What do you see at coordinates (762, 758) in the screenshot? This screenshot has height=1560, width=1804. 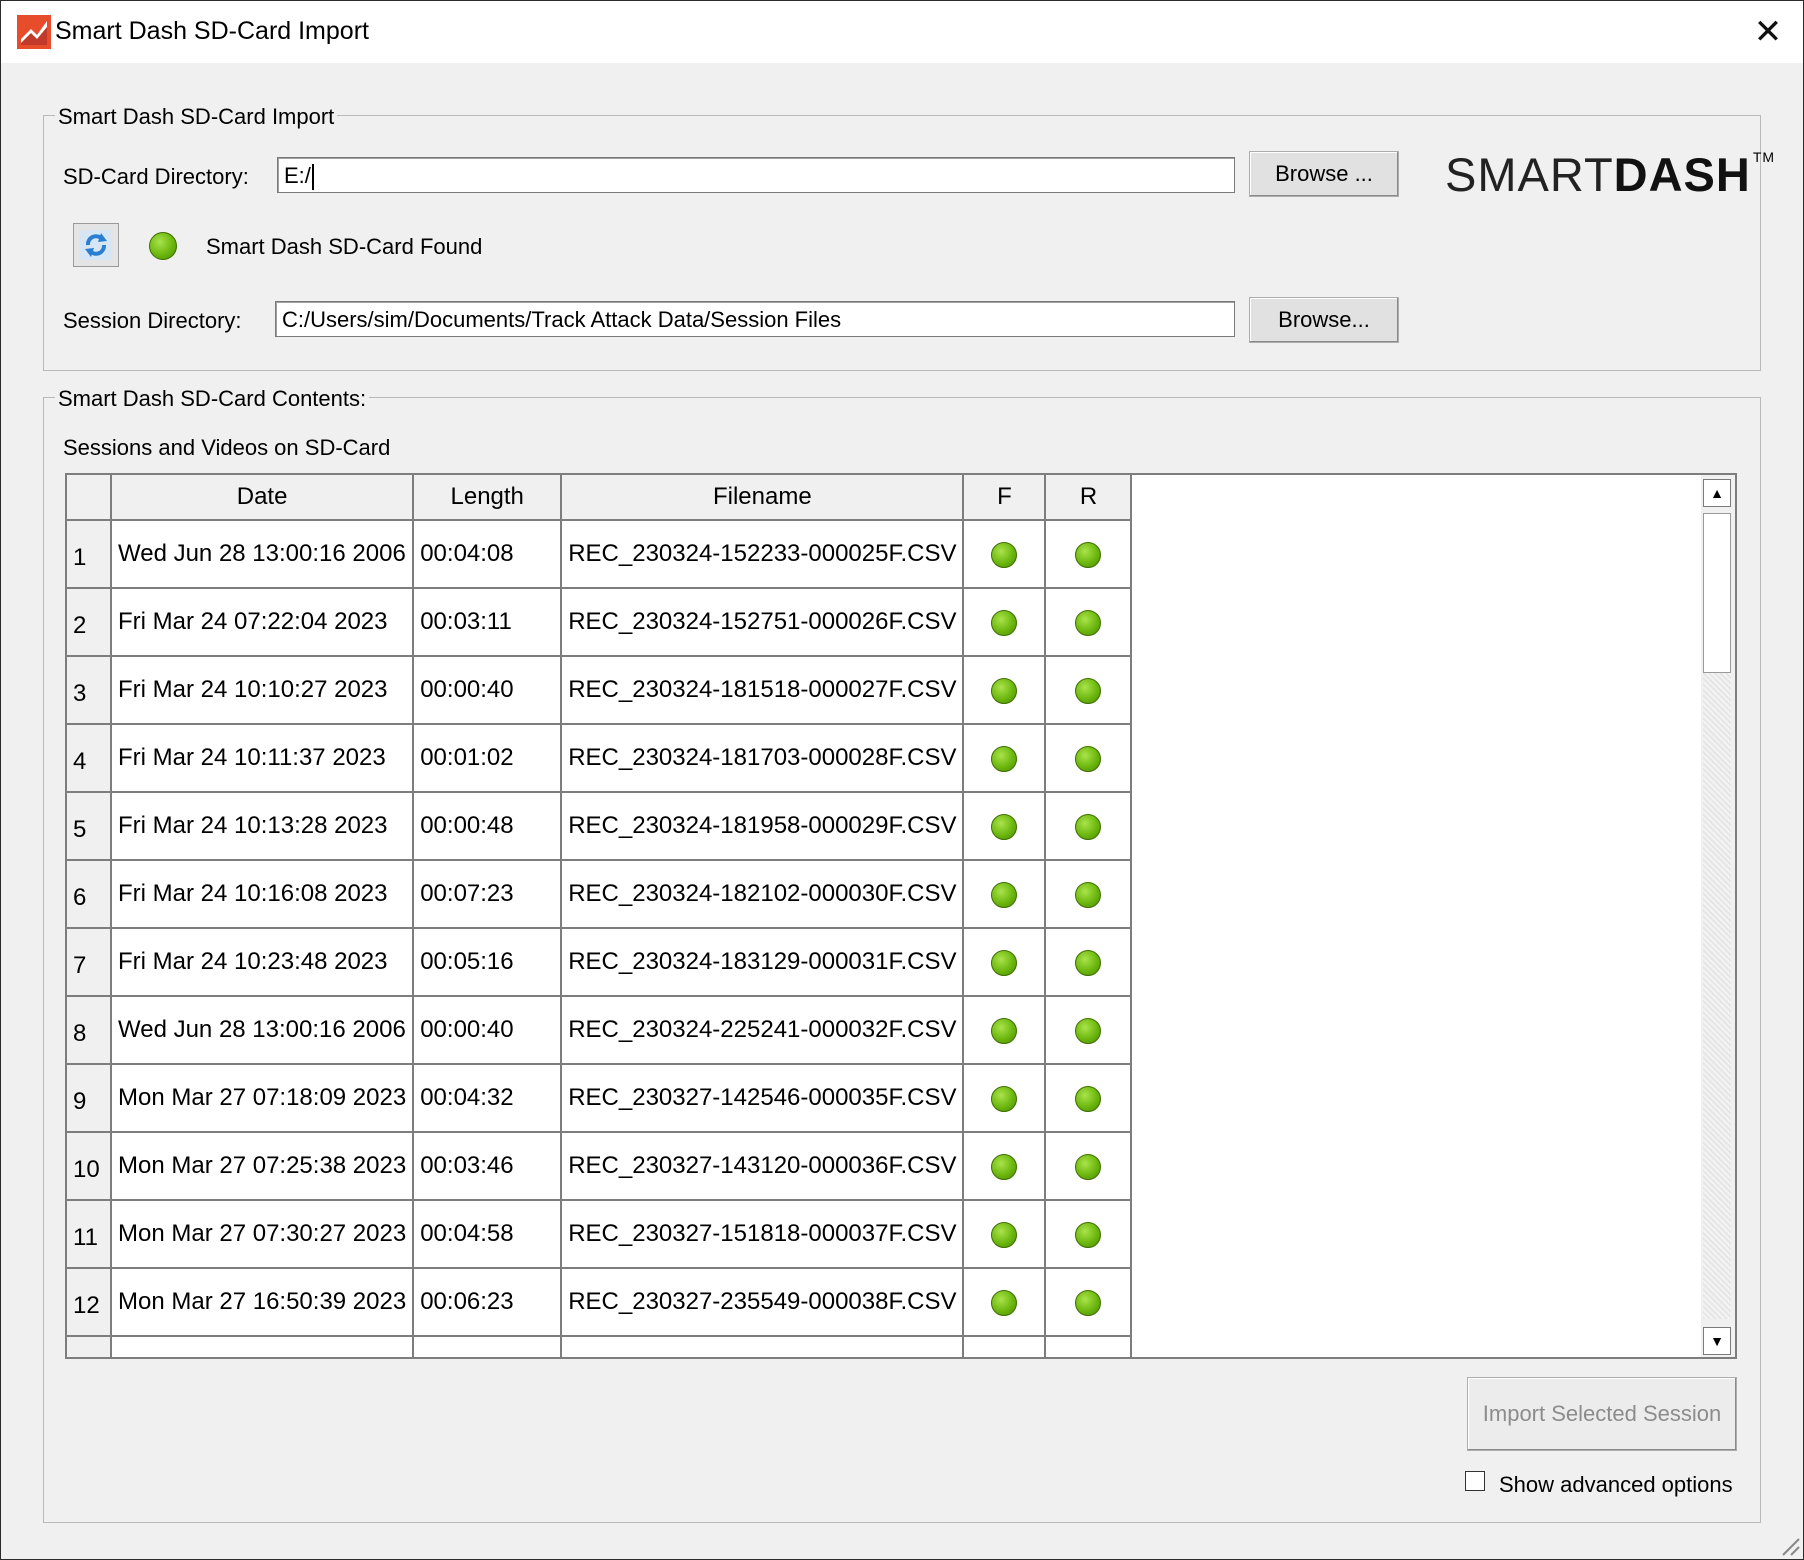 I see `cell-filename: REC_230324-181703-000028F.CSV` at bounding box center [762, 758].